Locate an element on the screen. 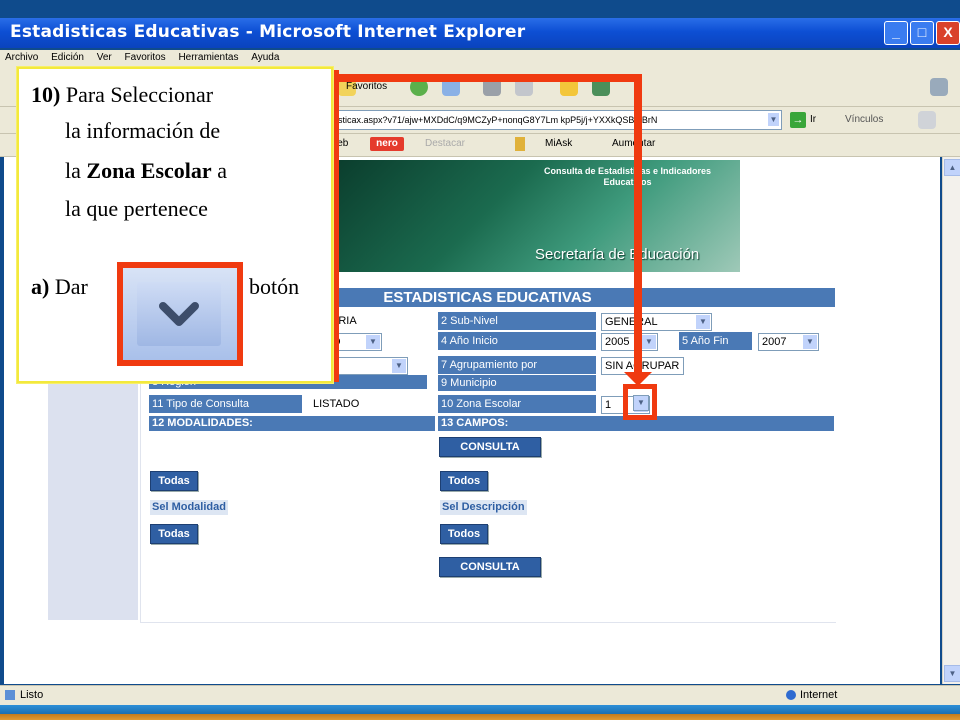 The width and height of the screenshot is (960, 720). anio-fin-value: 2007 is located at coordinates (774, 342).